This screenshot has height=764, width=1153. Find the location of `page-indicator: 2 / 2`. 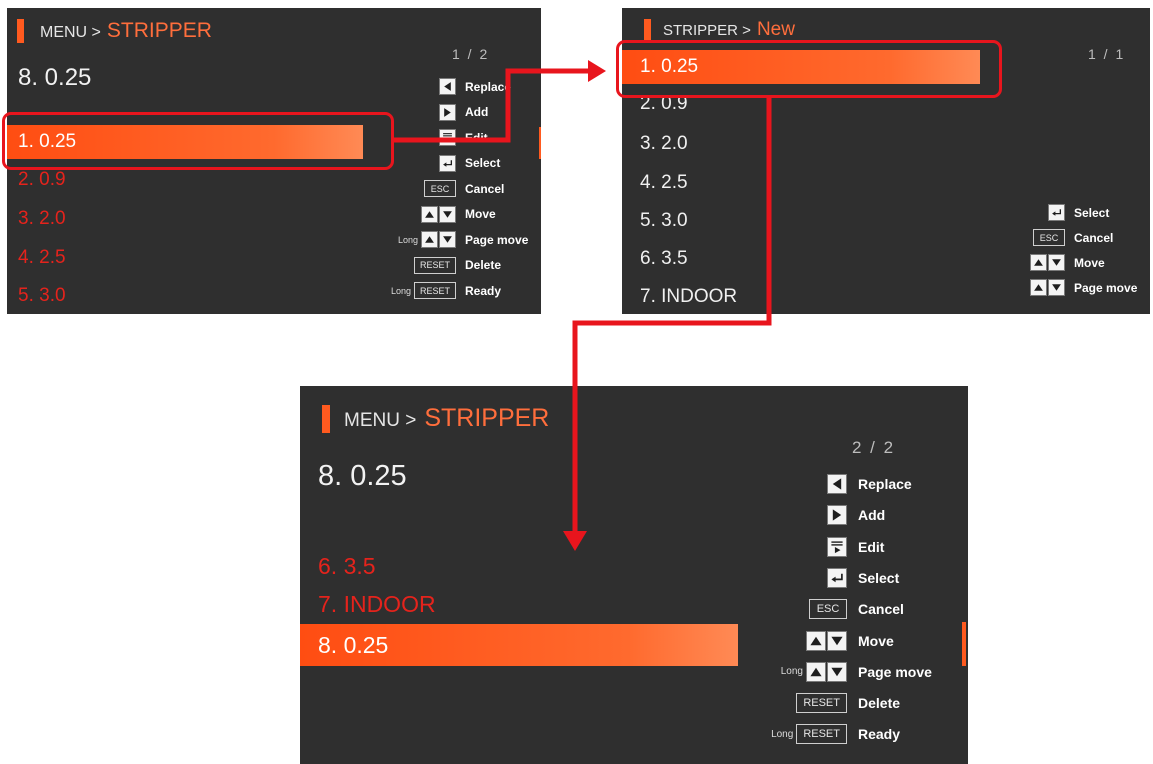

page-indicator: 2 / 2 is located at coordinates (874, 447).